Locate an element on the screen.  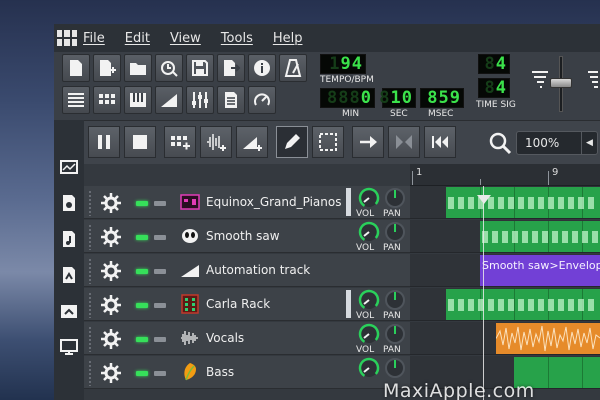
track-name: Equinox_Grand_Pianos is located at coordinates (274, 202).